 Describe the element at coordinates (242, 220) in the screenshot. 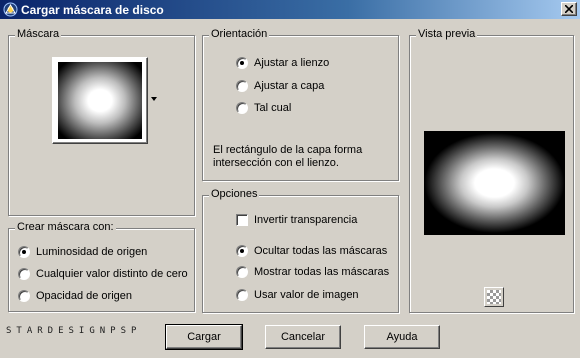

I see `checkbox` at that location.